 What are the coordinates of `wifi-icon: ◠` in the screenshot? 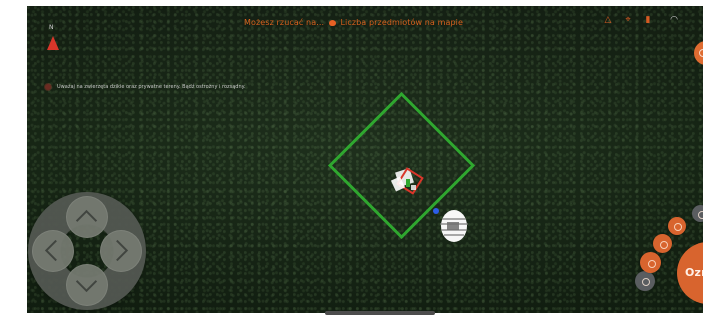 It's located at (674, 20).